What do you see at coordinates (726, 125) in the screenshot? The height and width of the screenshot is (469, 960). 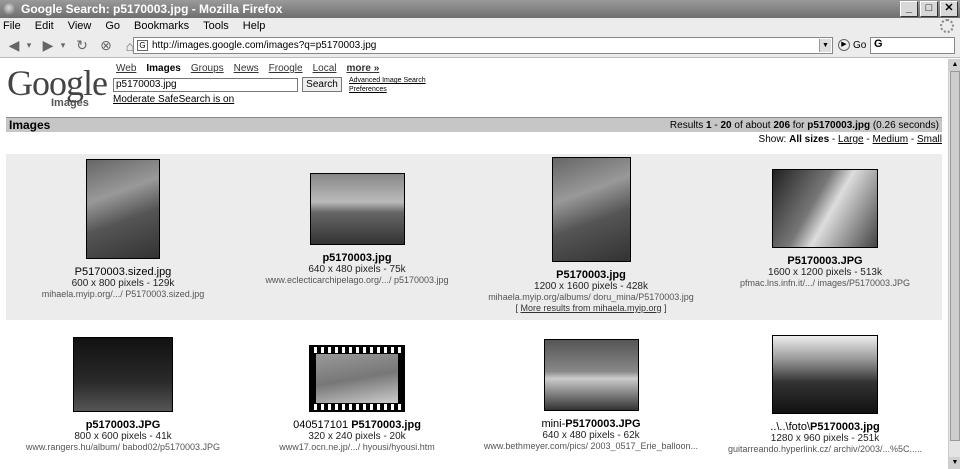 I see `range-end: 20` at bounding box center [726, 125].